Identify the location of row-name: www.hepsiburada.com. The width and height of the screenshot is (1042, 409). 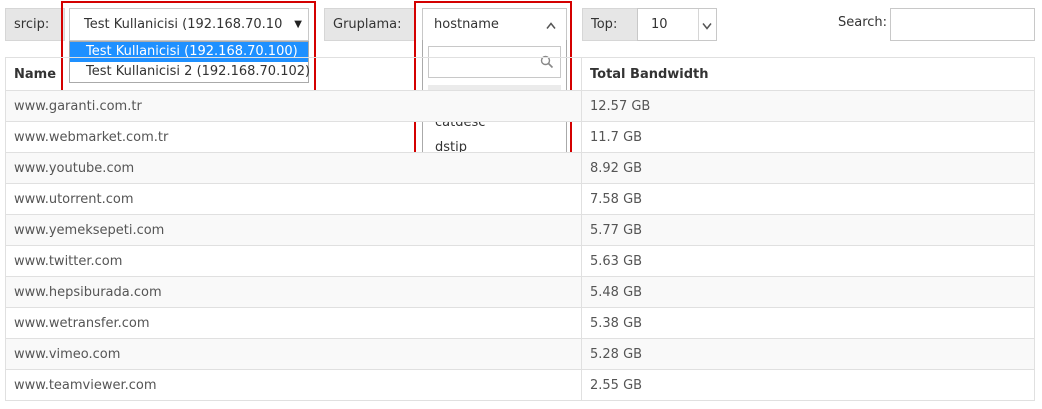
(293, 292).